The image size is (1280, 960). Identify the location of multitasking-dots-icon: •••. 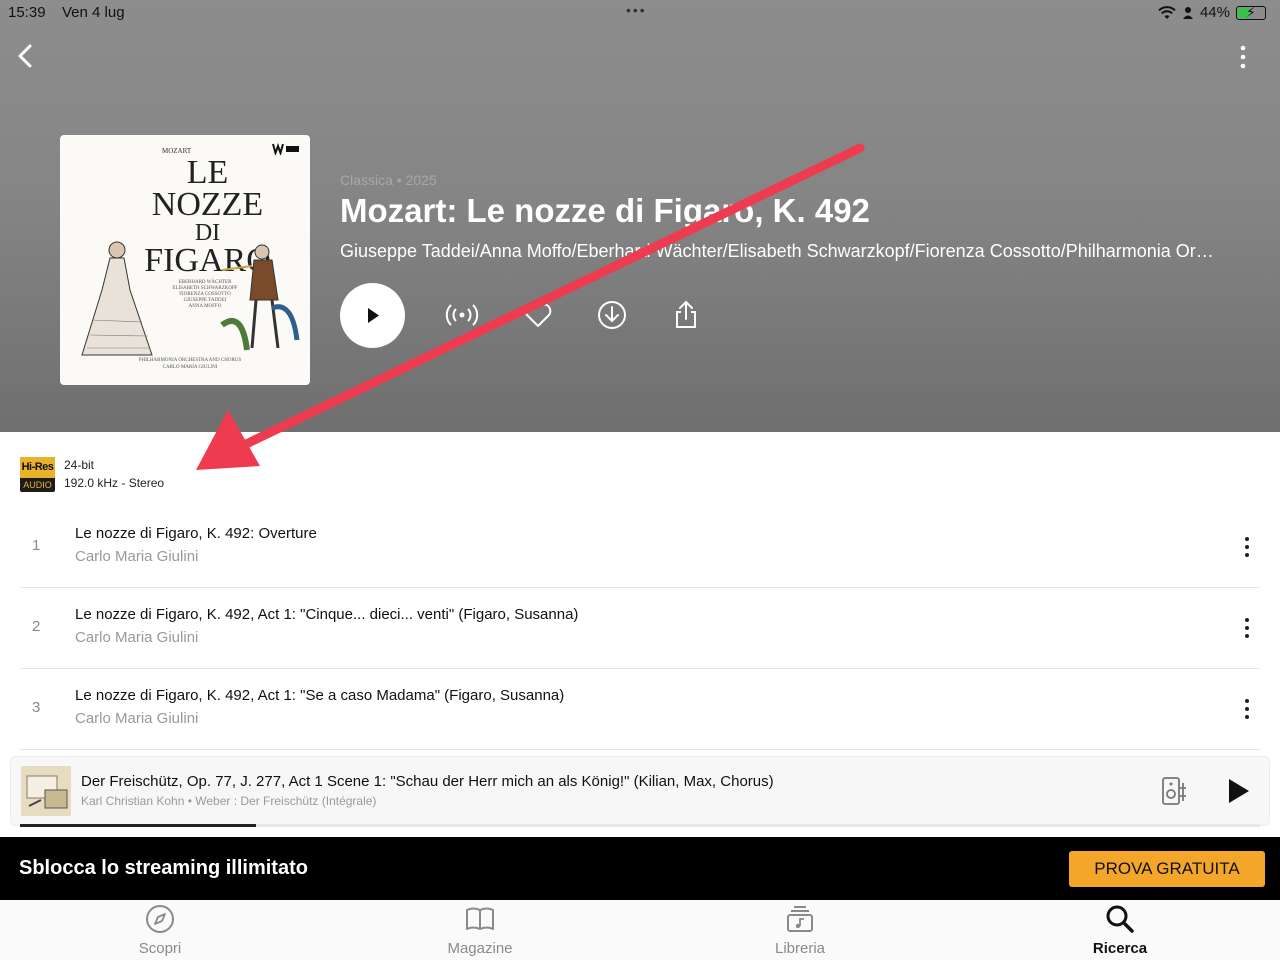
(636, 10).